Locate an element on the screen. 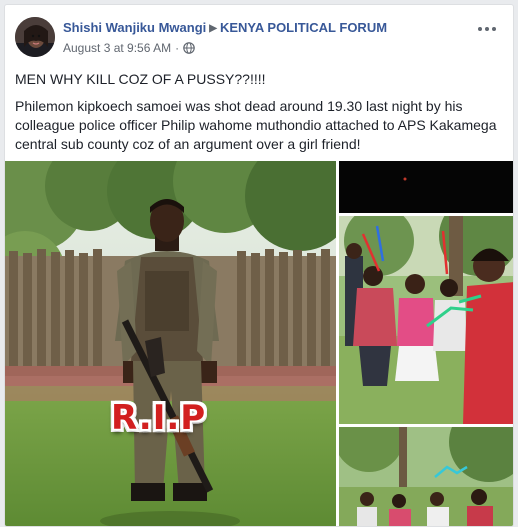 The width and height of the screenshot is (518, 527). post-meta: August 3 at 9:56 AM · is located at coordinates (129, 48).